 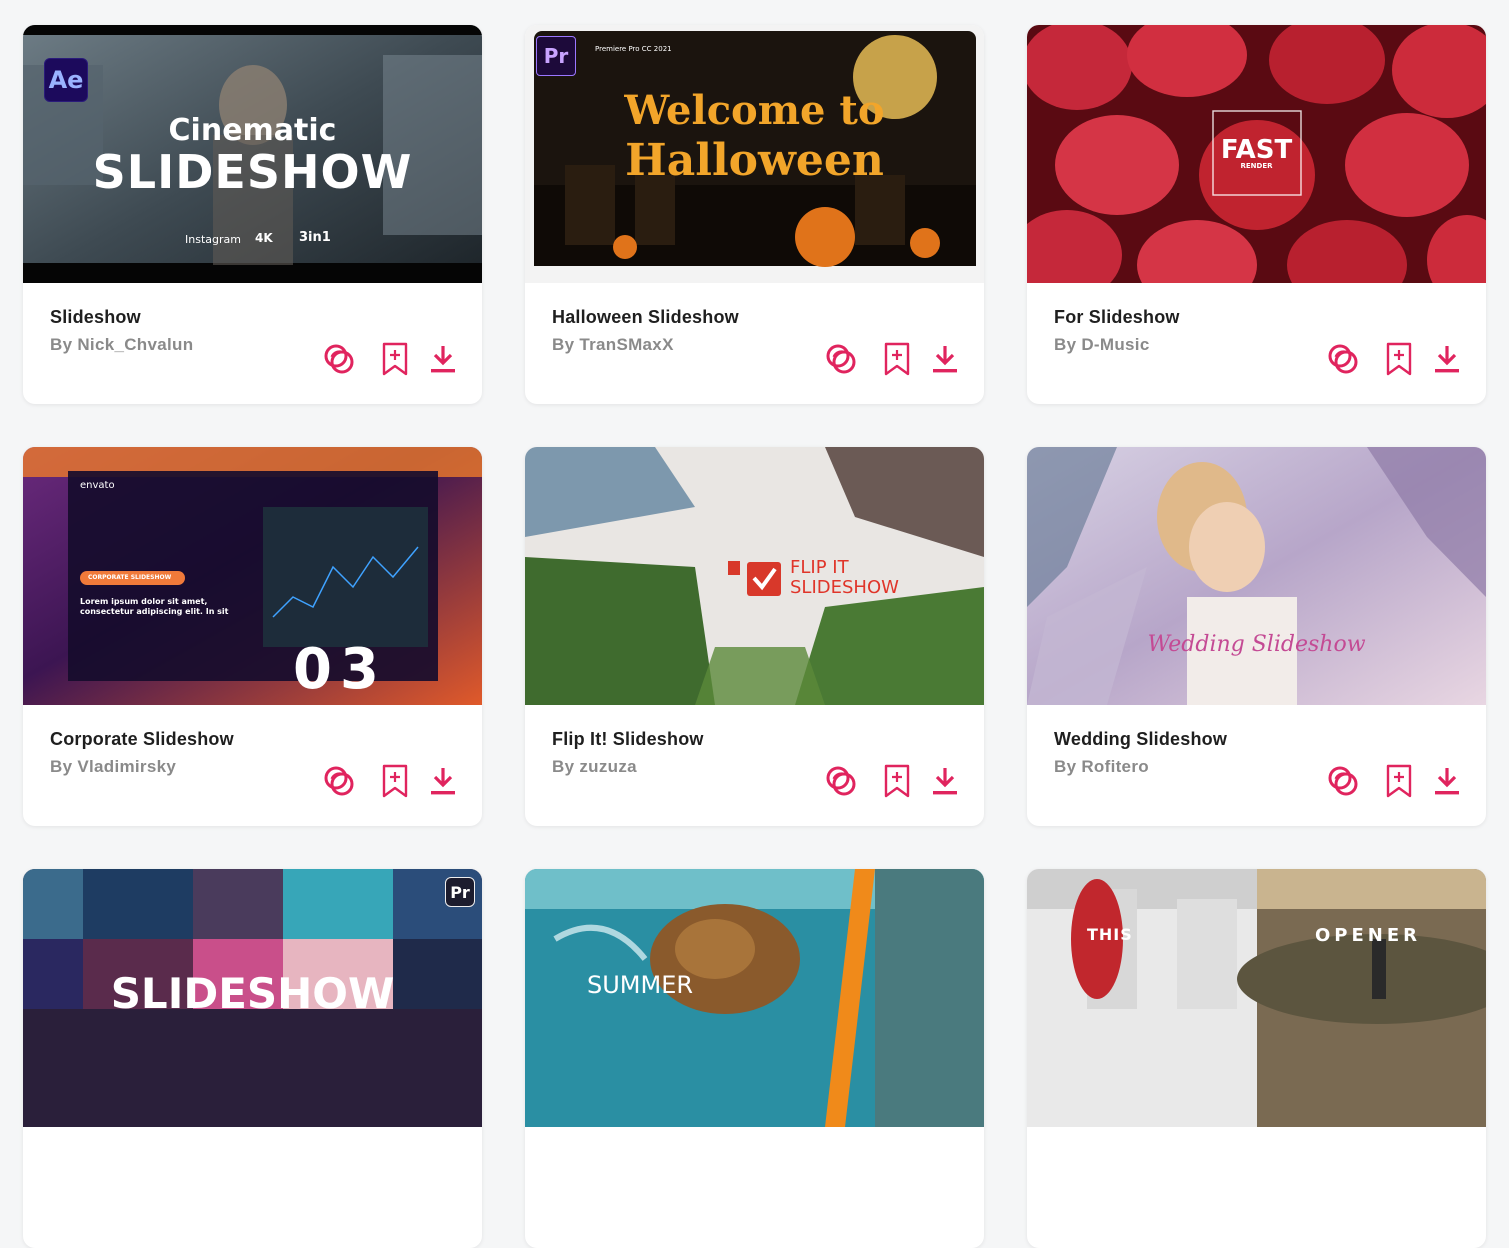 I want to click on thumbnail-footnote: 4K, so click(x=264, y=238).